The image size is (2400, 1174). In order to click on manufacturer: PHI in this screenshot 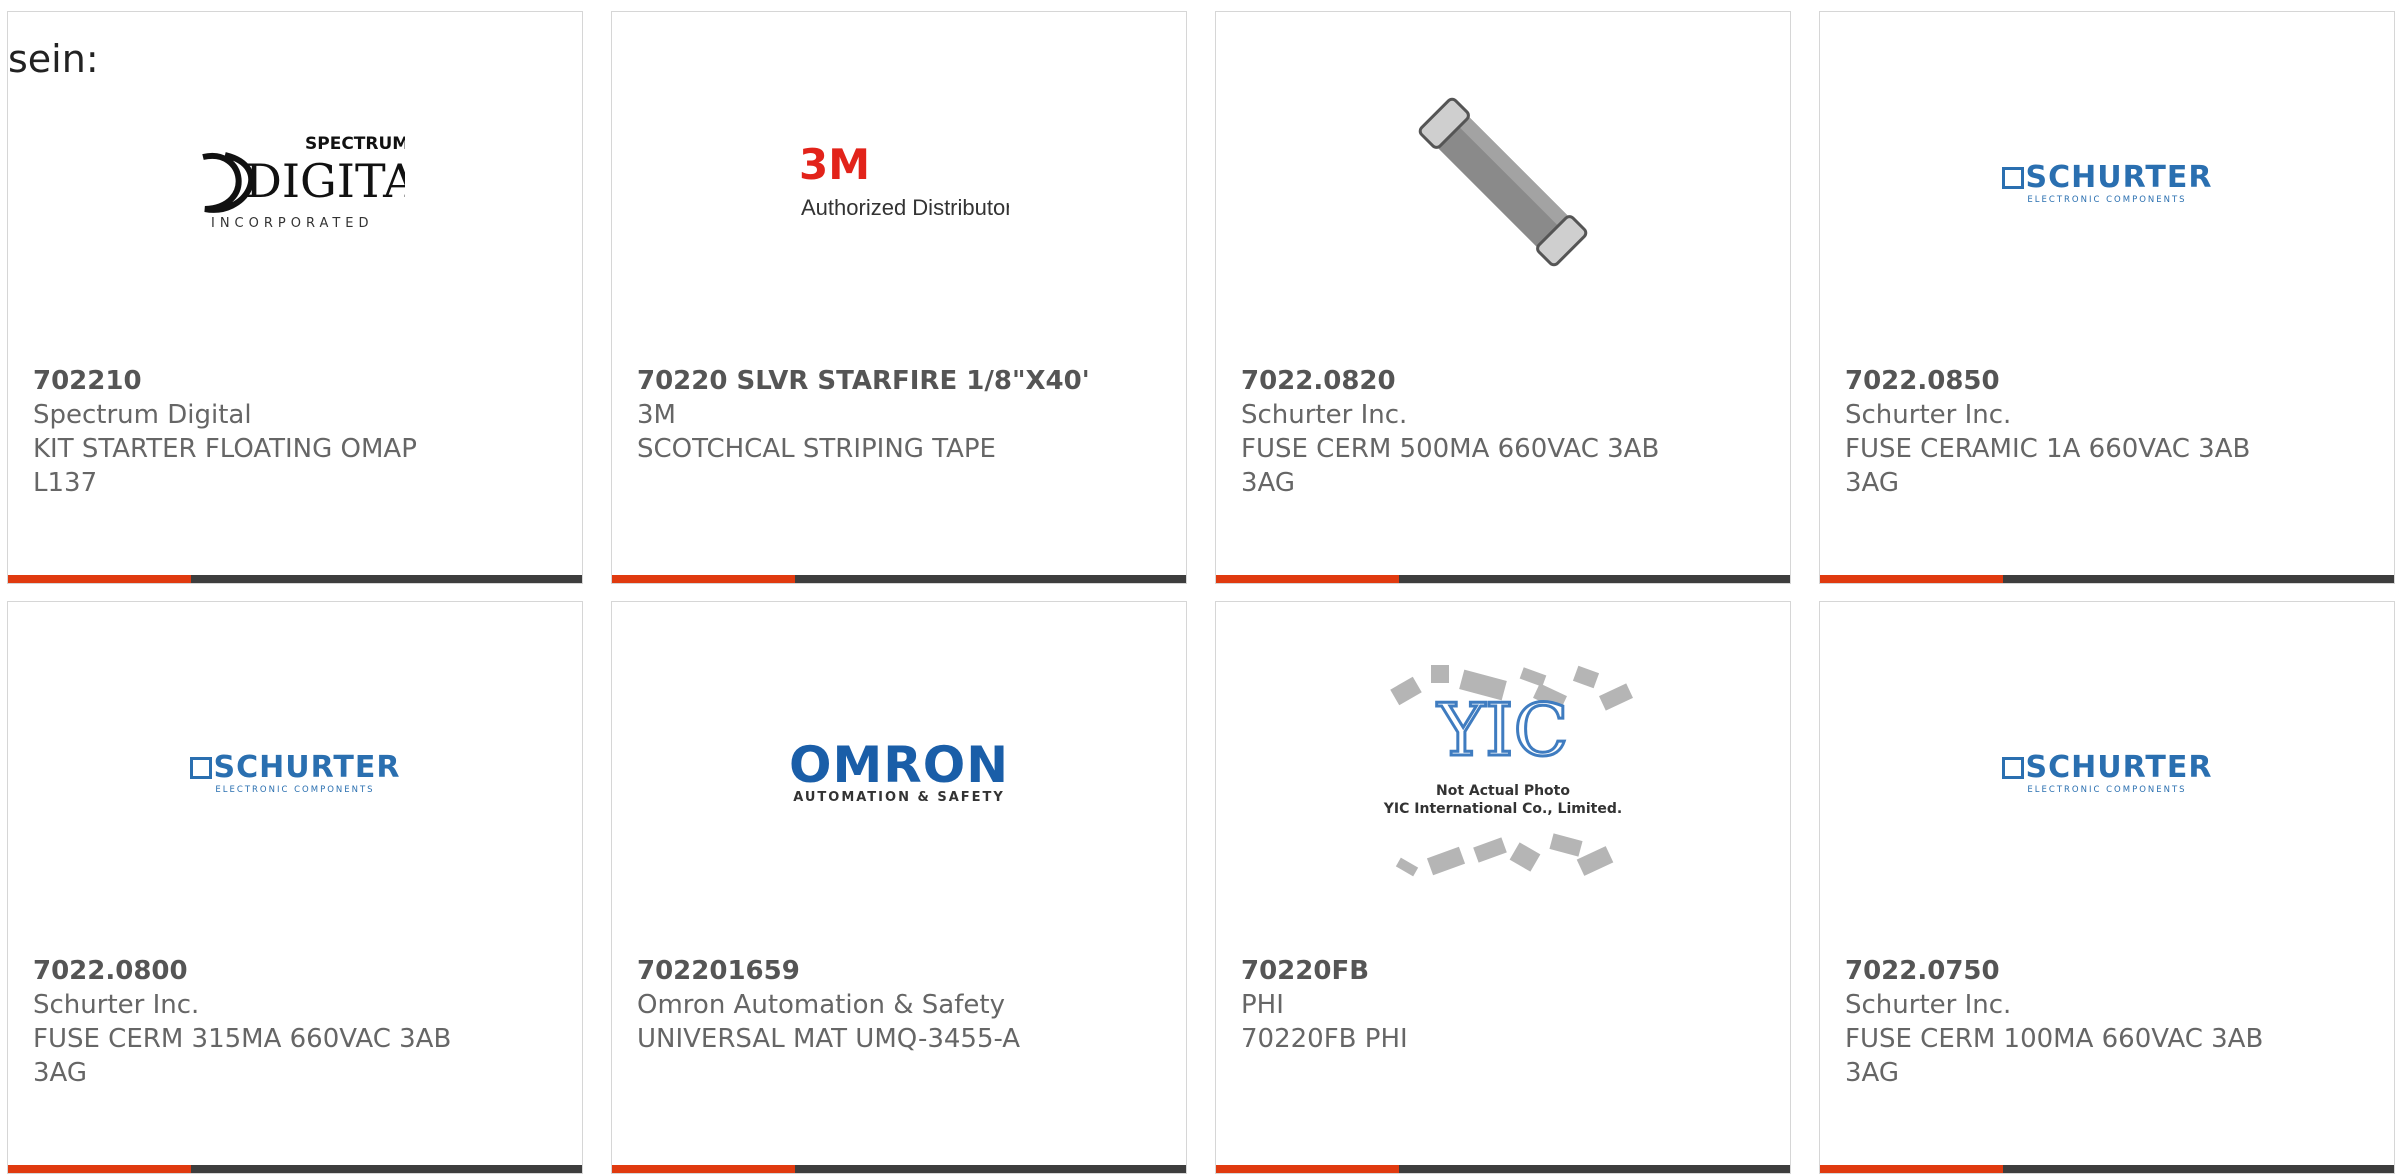, I will do `click(1262, 1005)`.